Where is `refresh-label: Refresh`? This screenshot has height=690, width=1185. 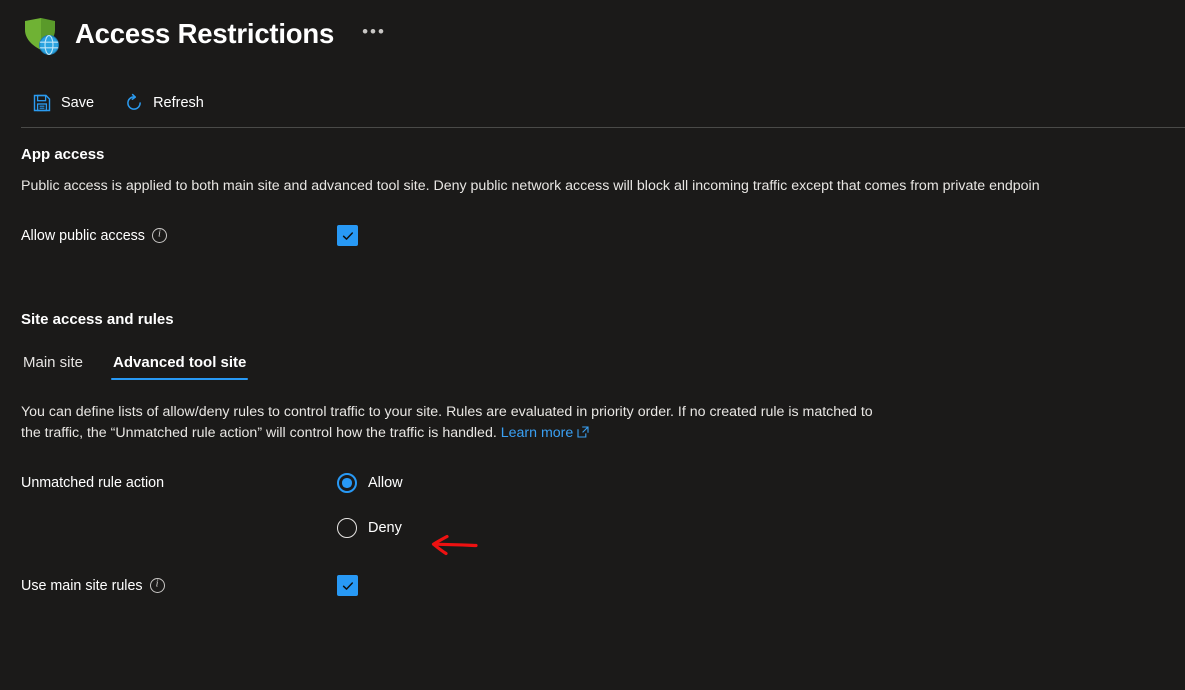 refresh-label: Refresh is located at coordinates (178, 103).